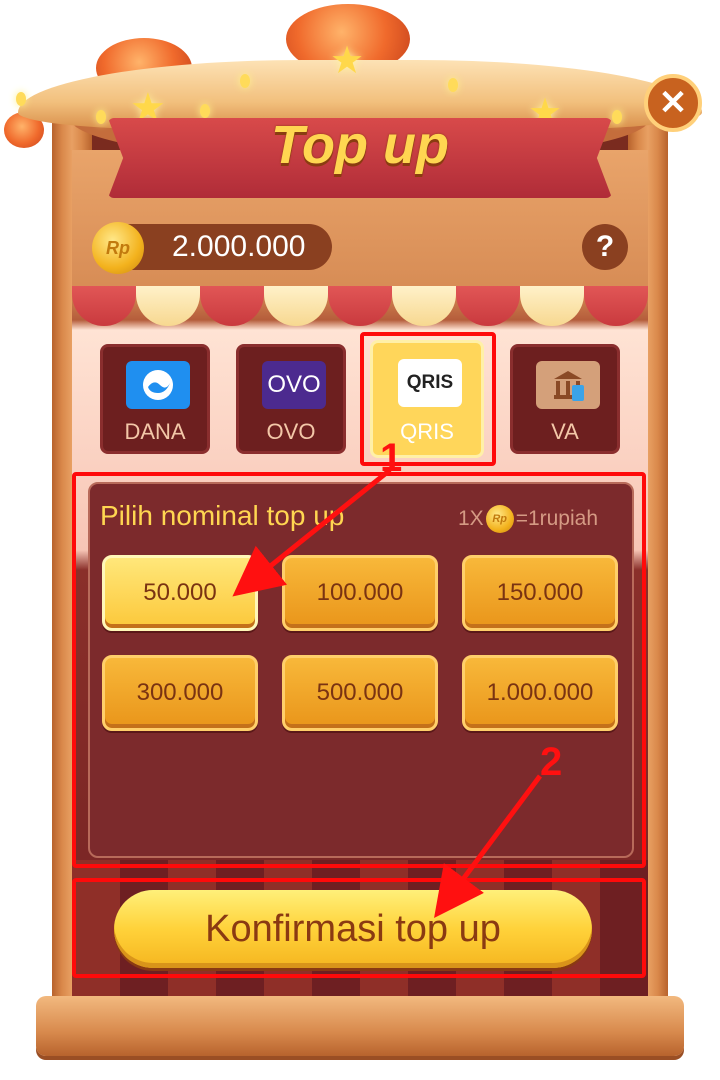 The width and height of the screenshot is (720, 1080). What do you see at coordinates (360, 145) in the screenshot?
I see `dialog-title: Top up` at bounding box center [360, 145].